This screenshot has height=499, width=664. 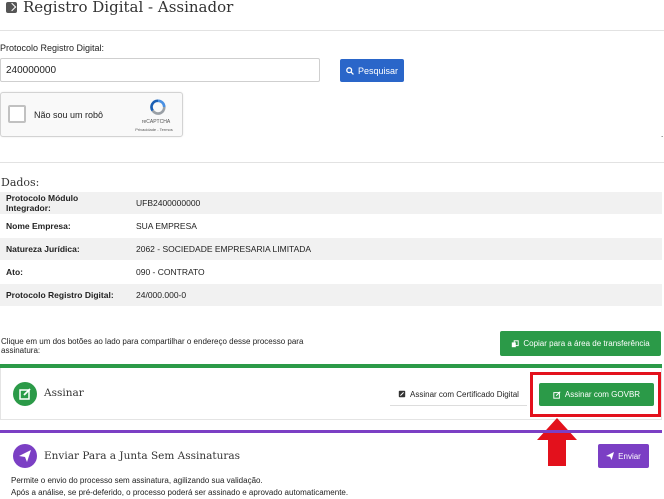 What do you see at coordinates (662, 134) in the screenshot?
I see `stray-mark: .` at bounding box center [662, 134].